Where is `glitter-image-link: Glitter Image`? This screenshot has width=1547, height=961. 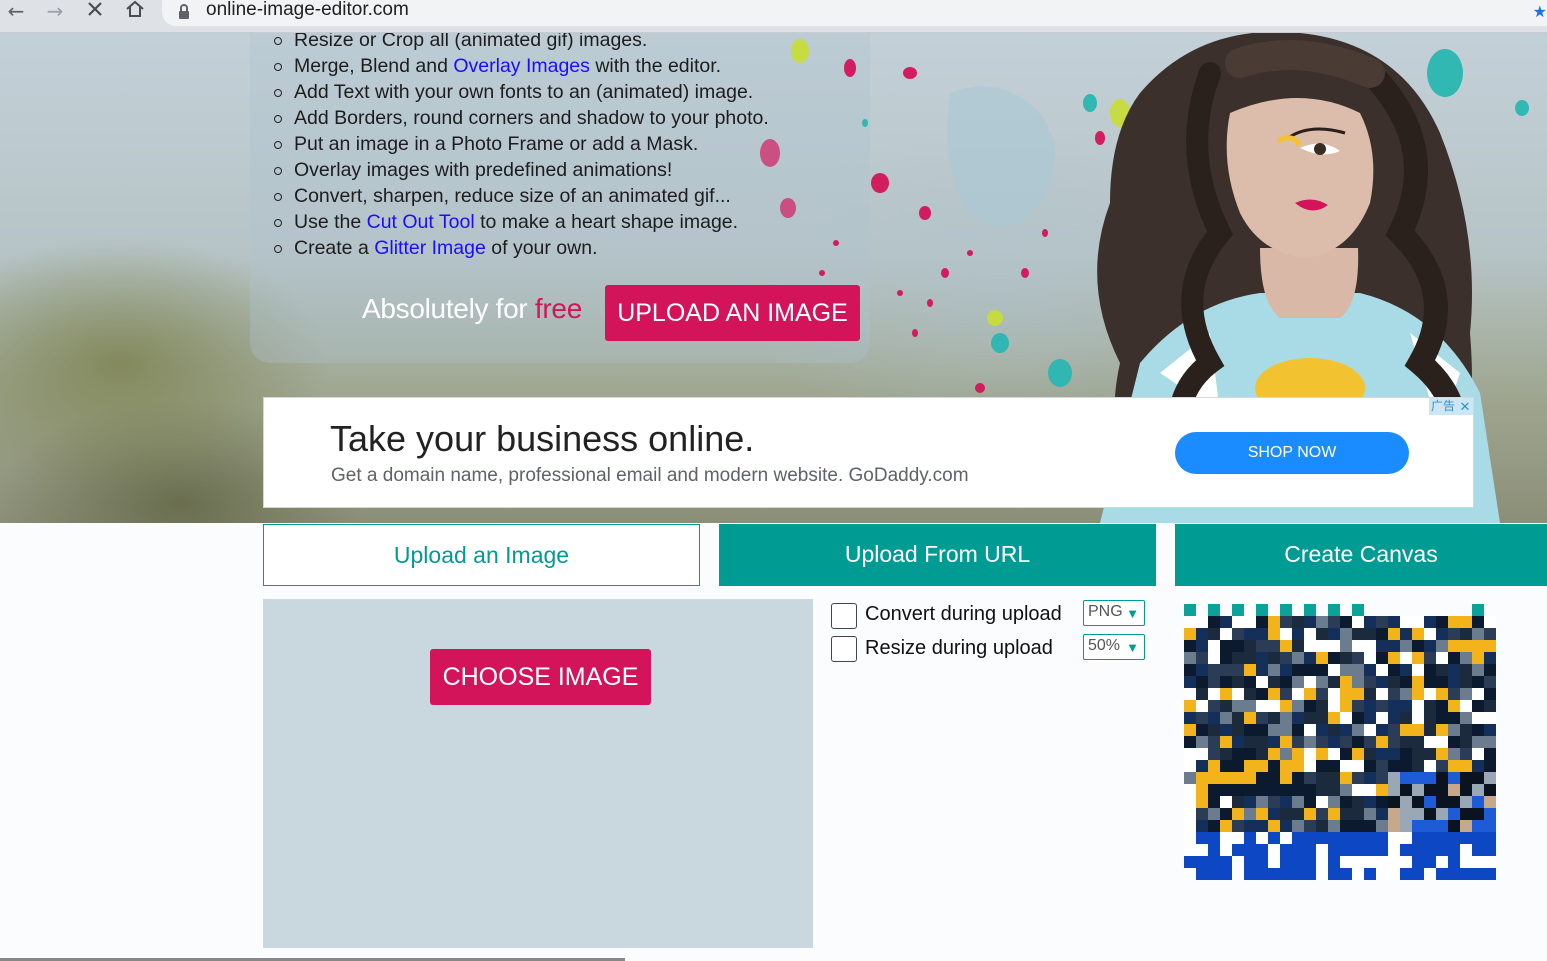 glitter-image-link: Glitter Image is located at coordinates (430, 248).